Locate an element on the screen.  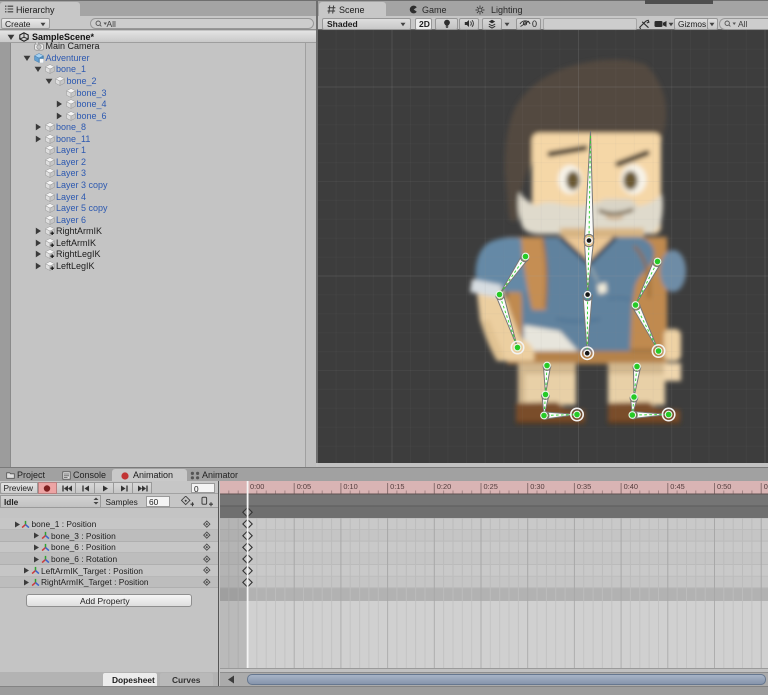
svg-text: 0:35 is located at coordinates (583, 486).